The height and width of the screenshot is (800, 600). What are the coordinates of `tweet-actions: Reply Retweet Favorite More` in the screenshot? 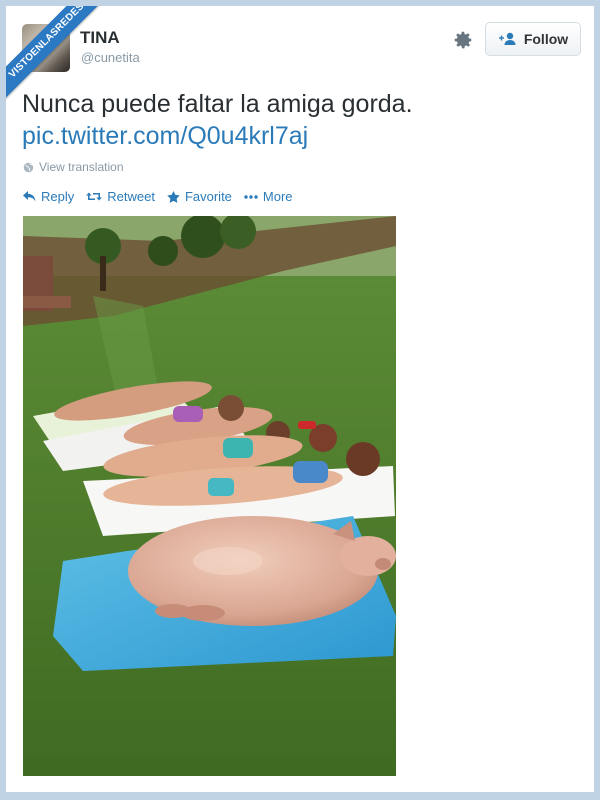 It's located at (158, 196).